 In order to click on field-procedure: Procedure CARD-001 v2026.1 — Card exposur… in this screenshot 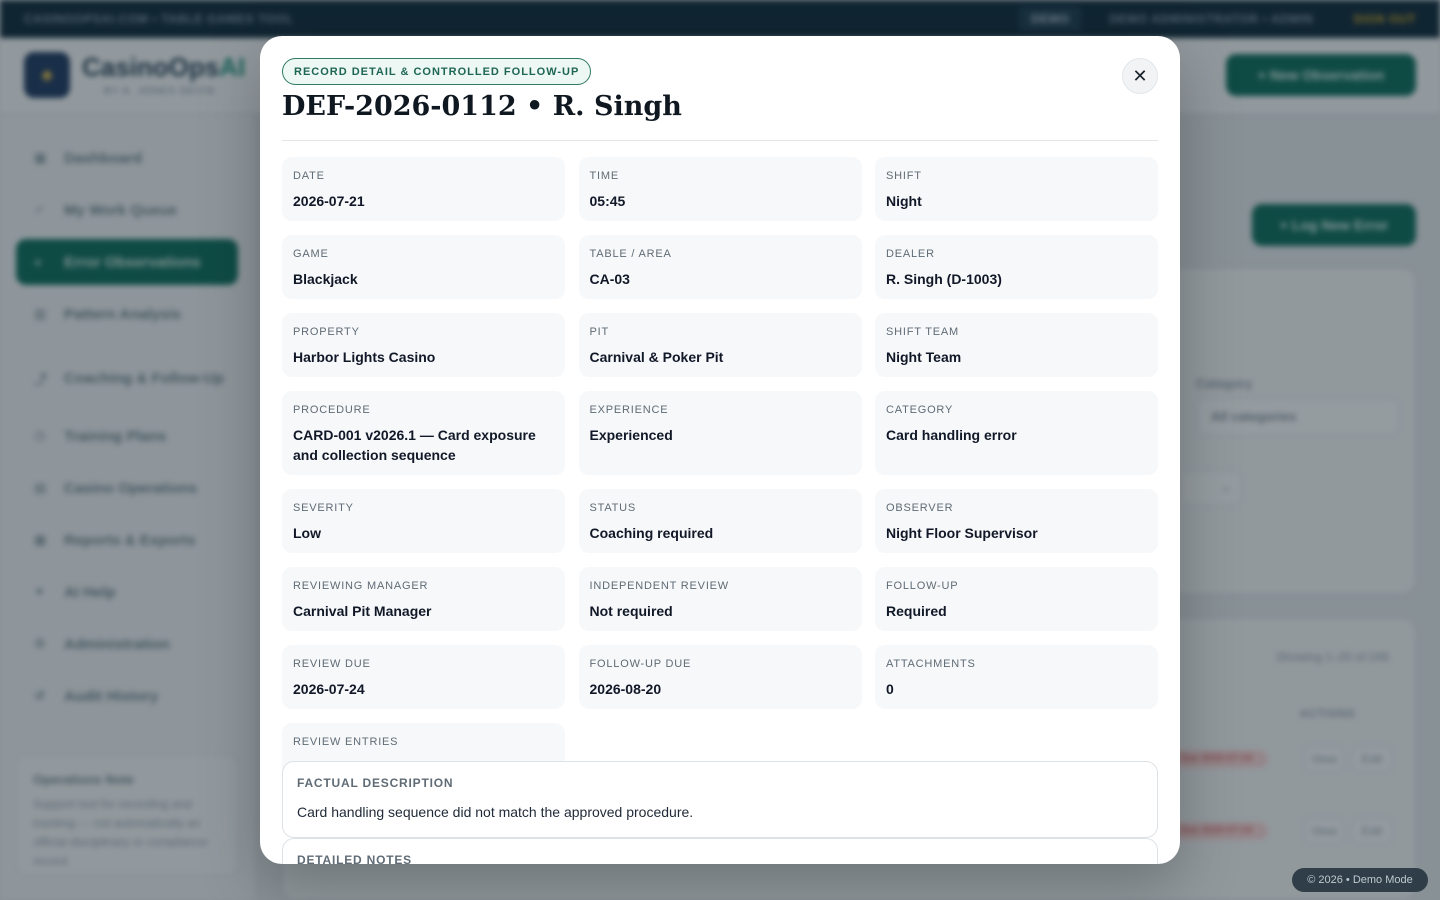, I will do `click(423, 433)`.